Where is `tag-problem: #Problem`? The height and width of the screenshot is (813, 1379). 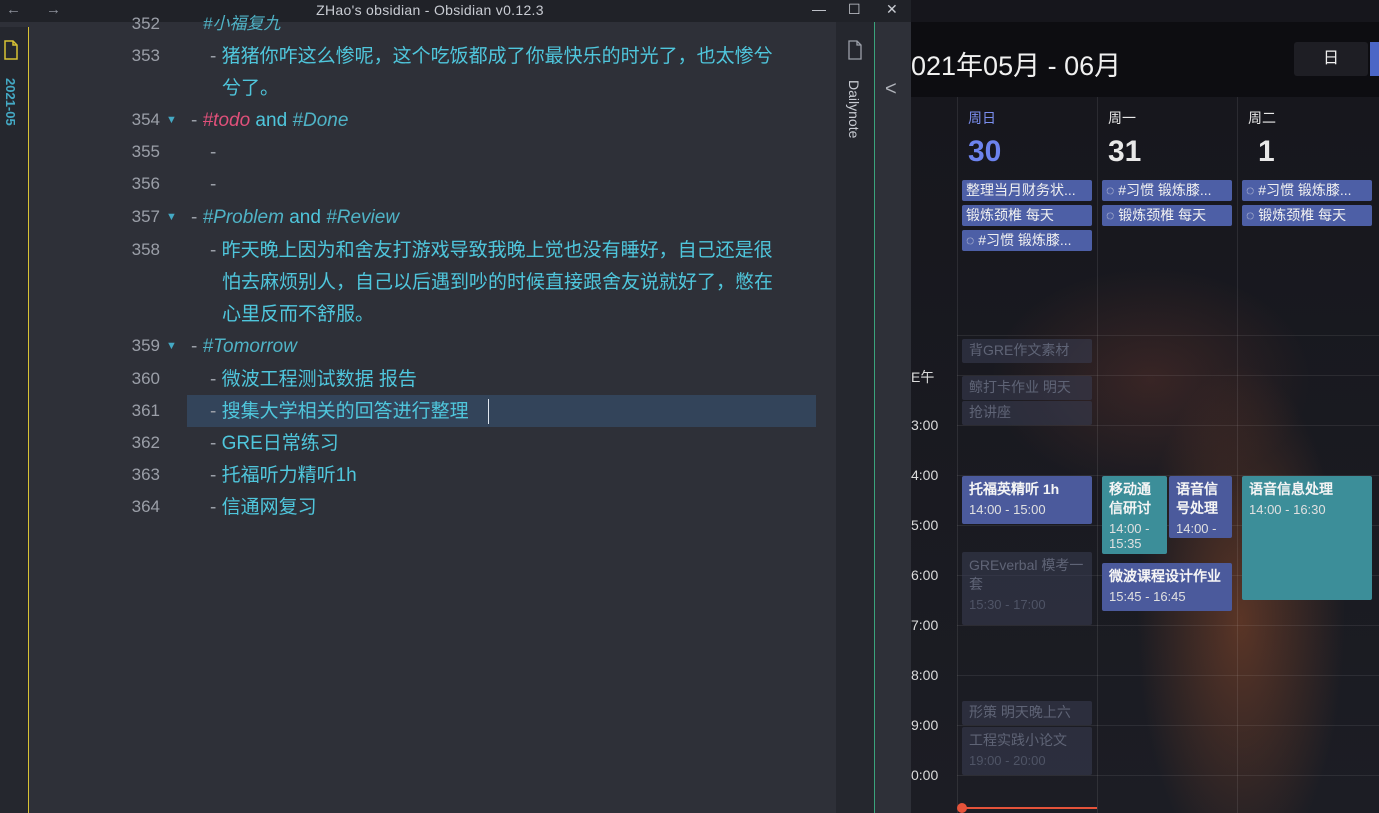 tag-problem: #Problem is located at coordinates (243, 217).